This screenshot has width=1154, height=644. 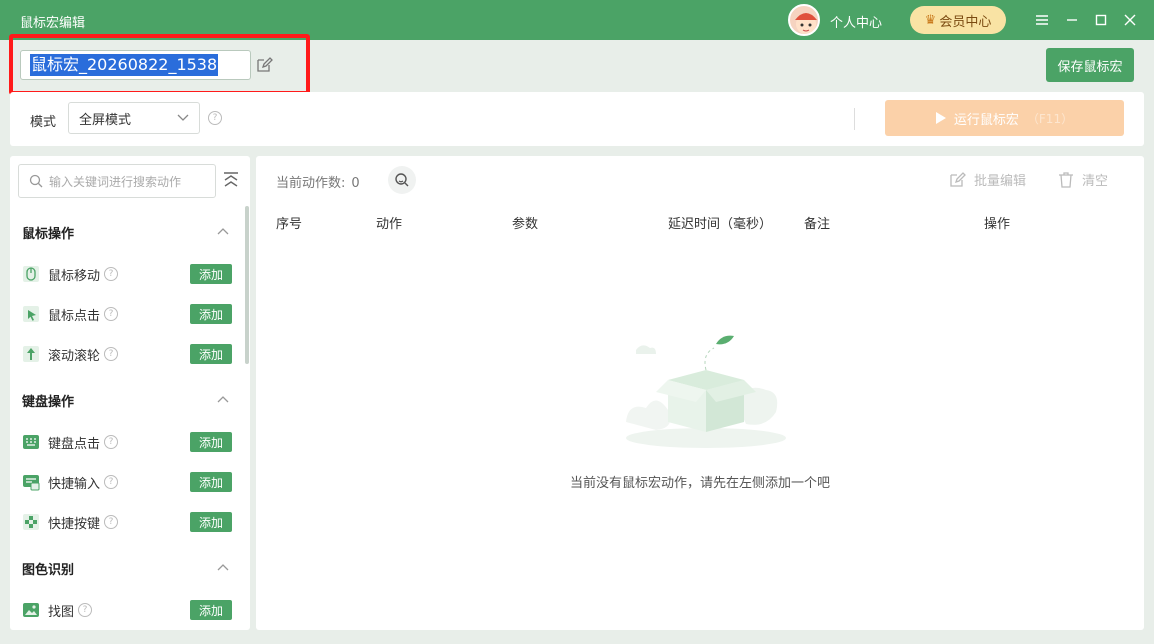 I want to click on maximize-icon, so click(x=1101, y=20).